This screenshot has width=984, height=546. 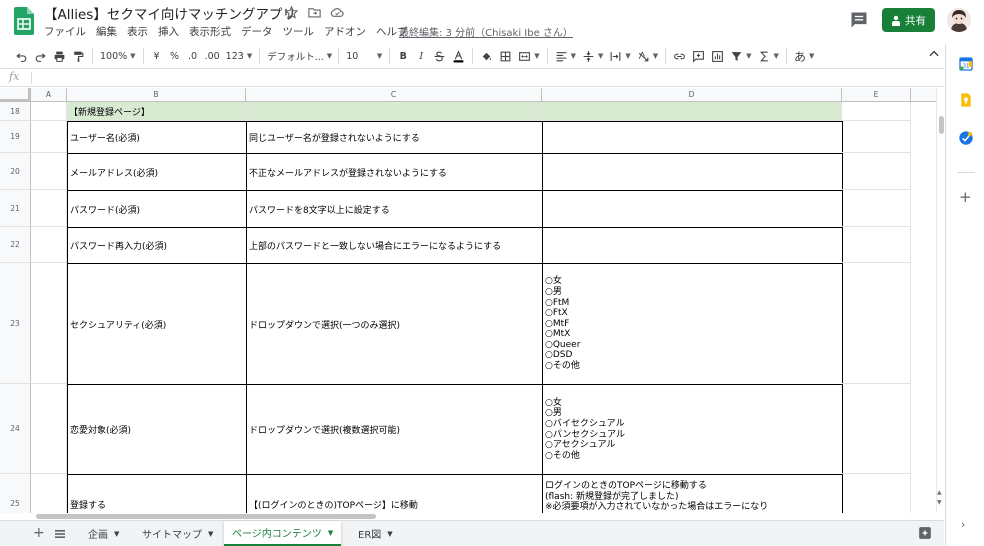 What do you see at coordinates (210, 31) in the screenshot?
I see `menu-format: 表示形式` at bounding box center [210, 31].